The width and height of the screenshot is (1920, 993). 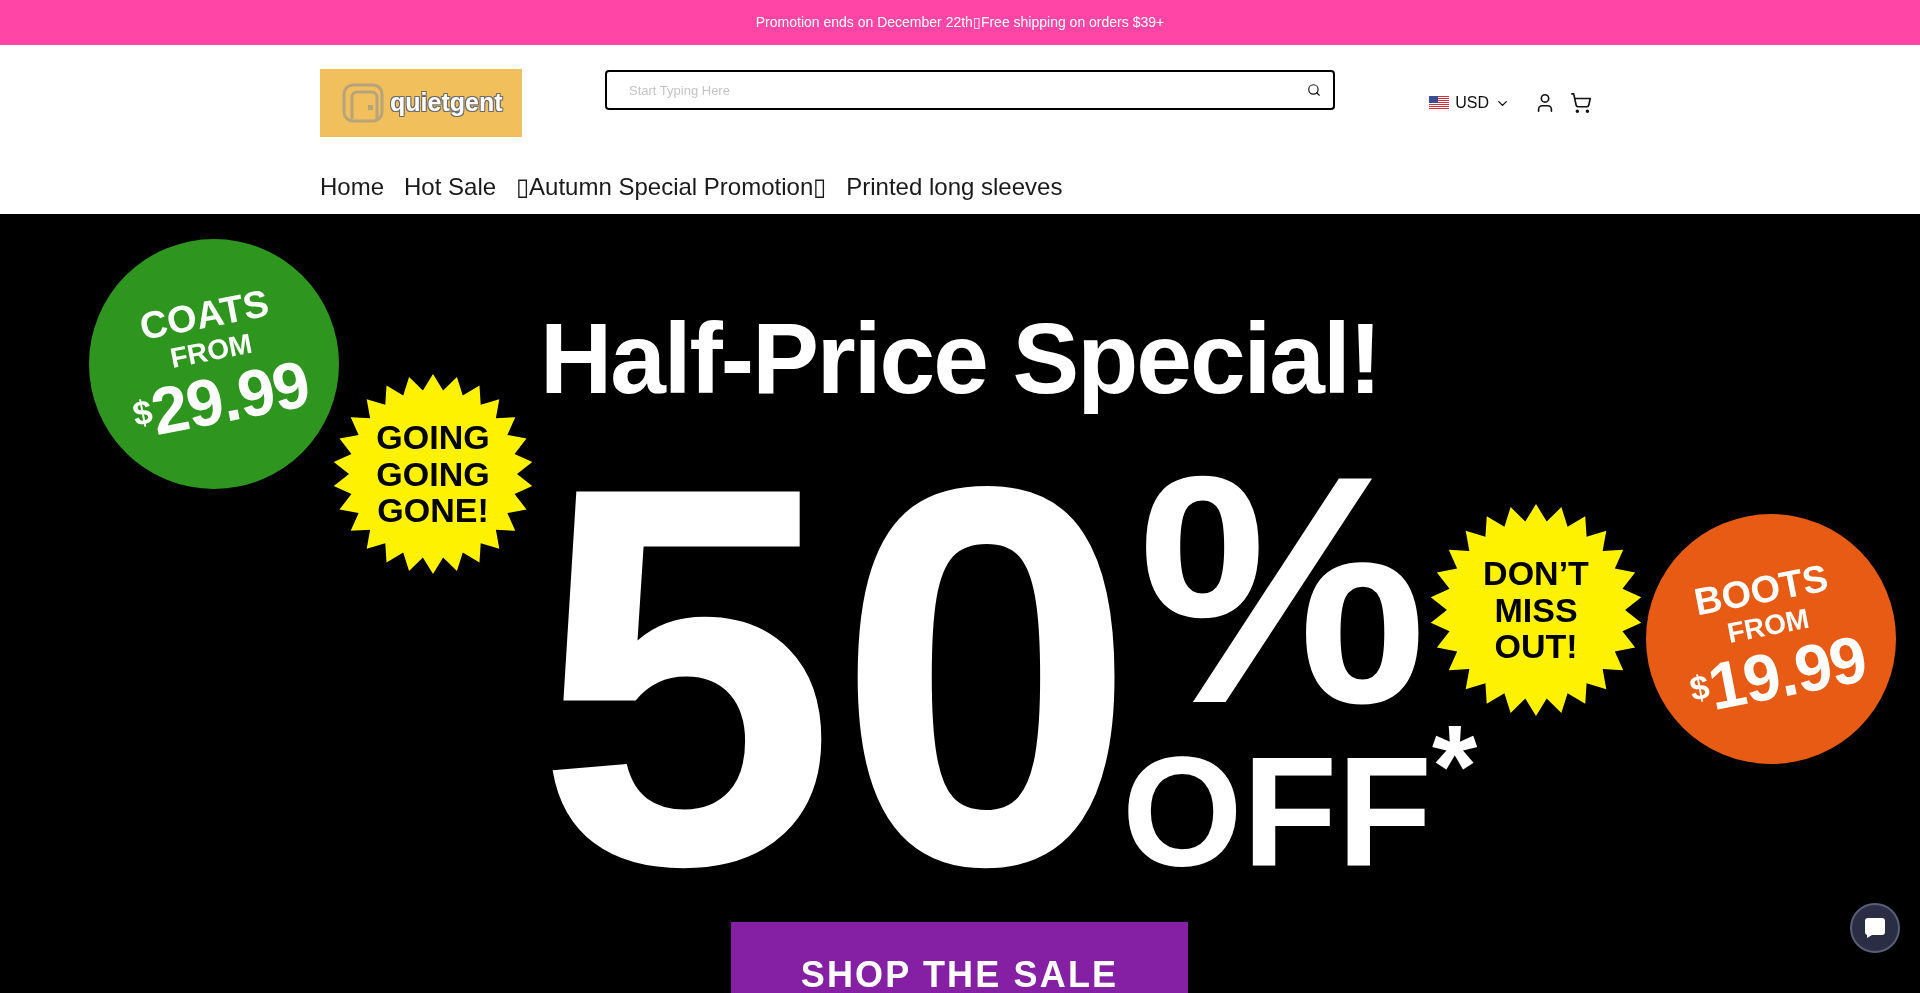 What do you see at coordinates (954, 187) in the screenshot?
I see `nav-link: Printed long sleeves` at bounding box center [954, 187].